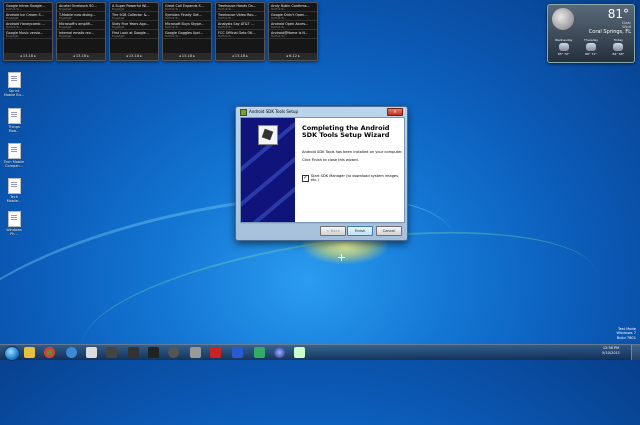 The width and height of the screenshot is (640, 425). I want to click on installer-icon, so click(299, 352).